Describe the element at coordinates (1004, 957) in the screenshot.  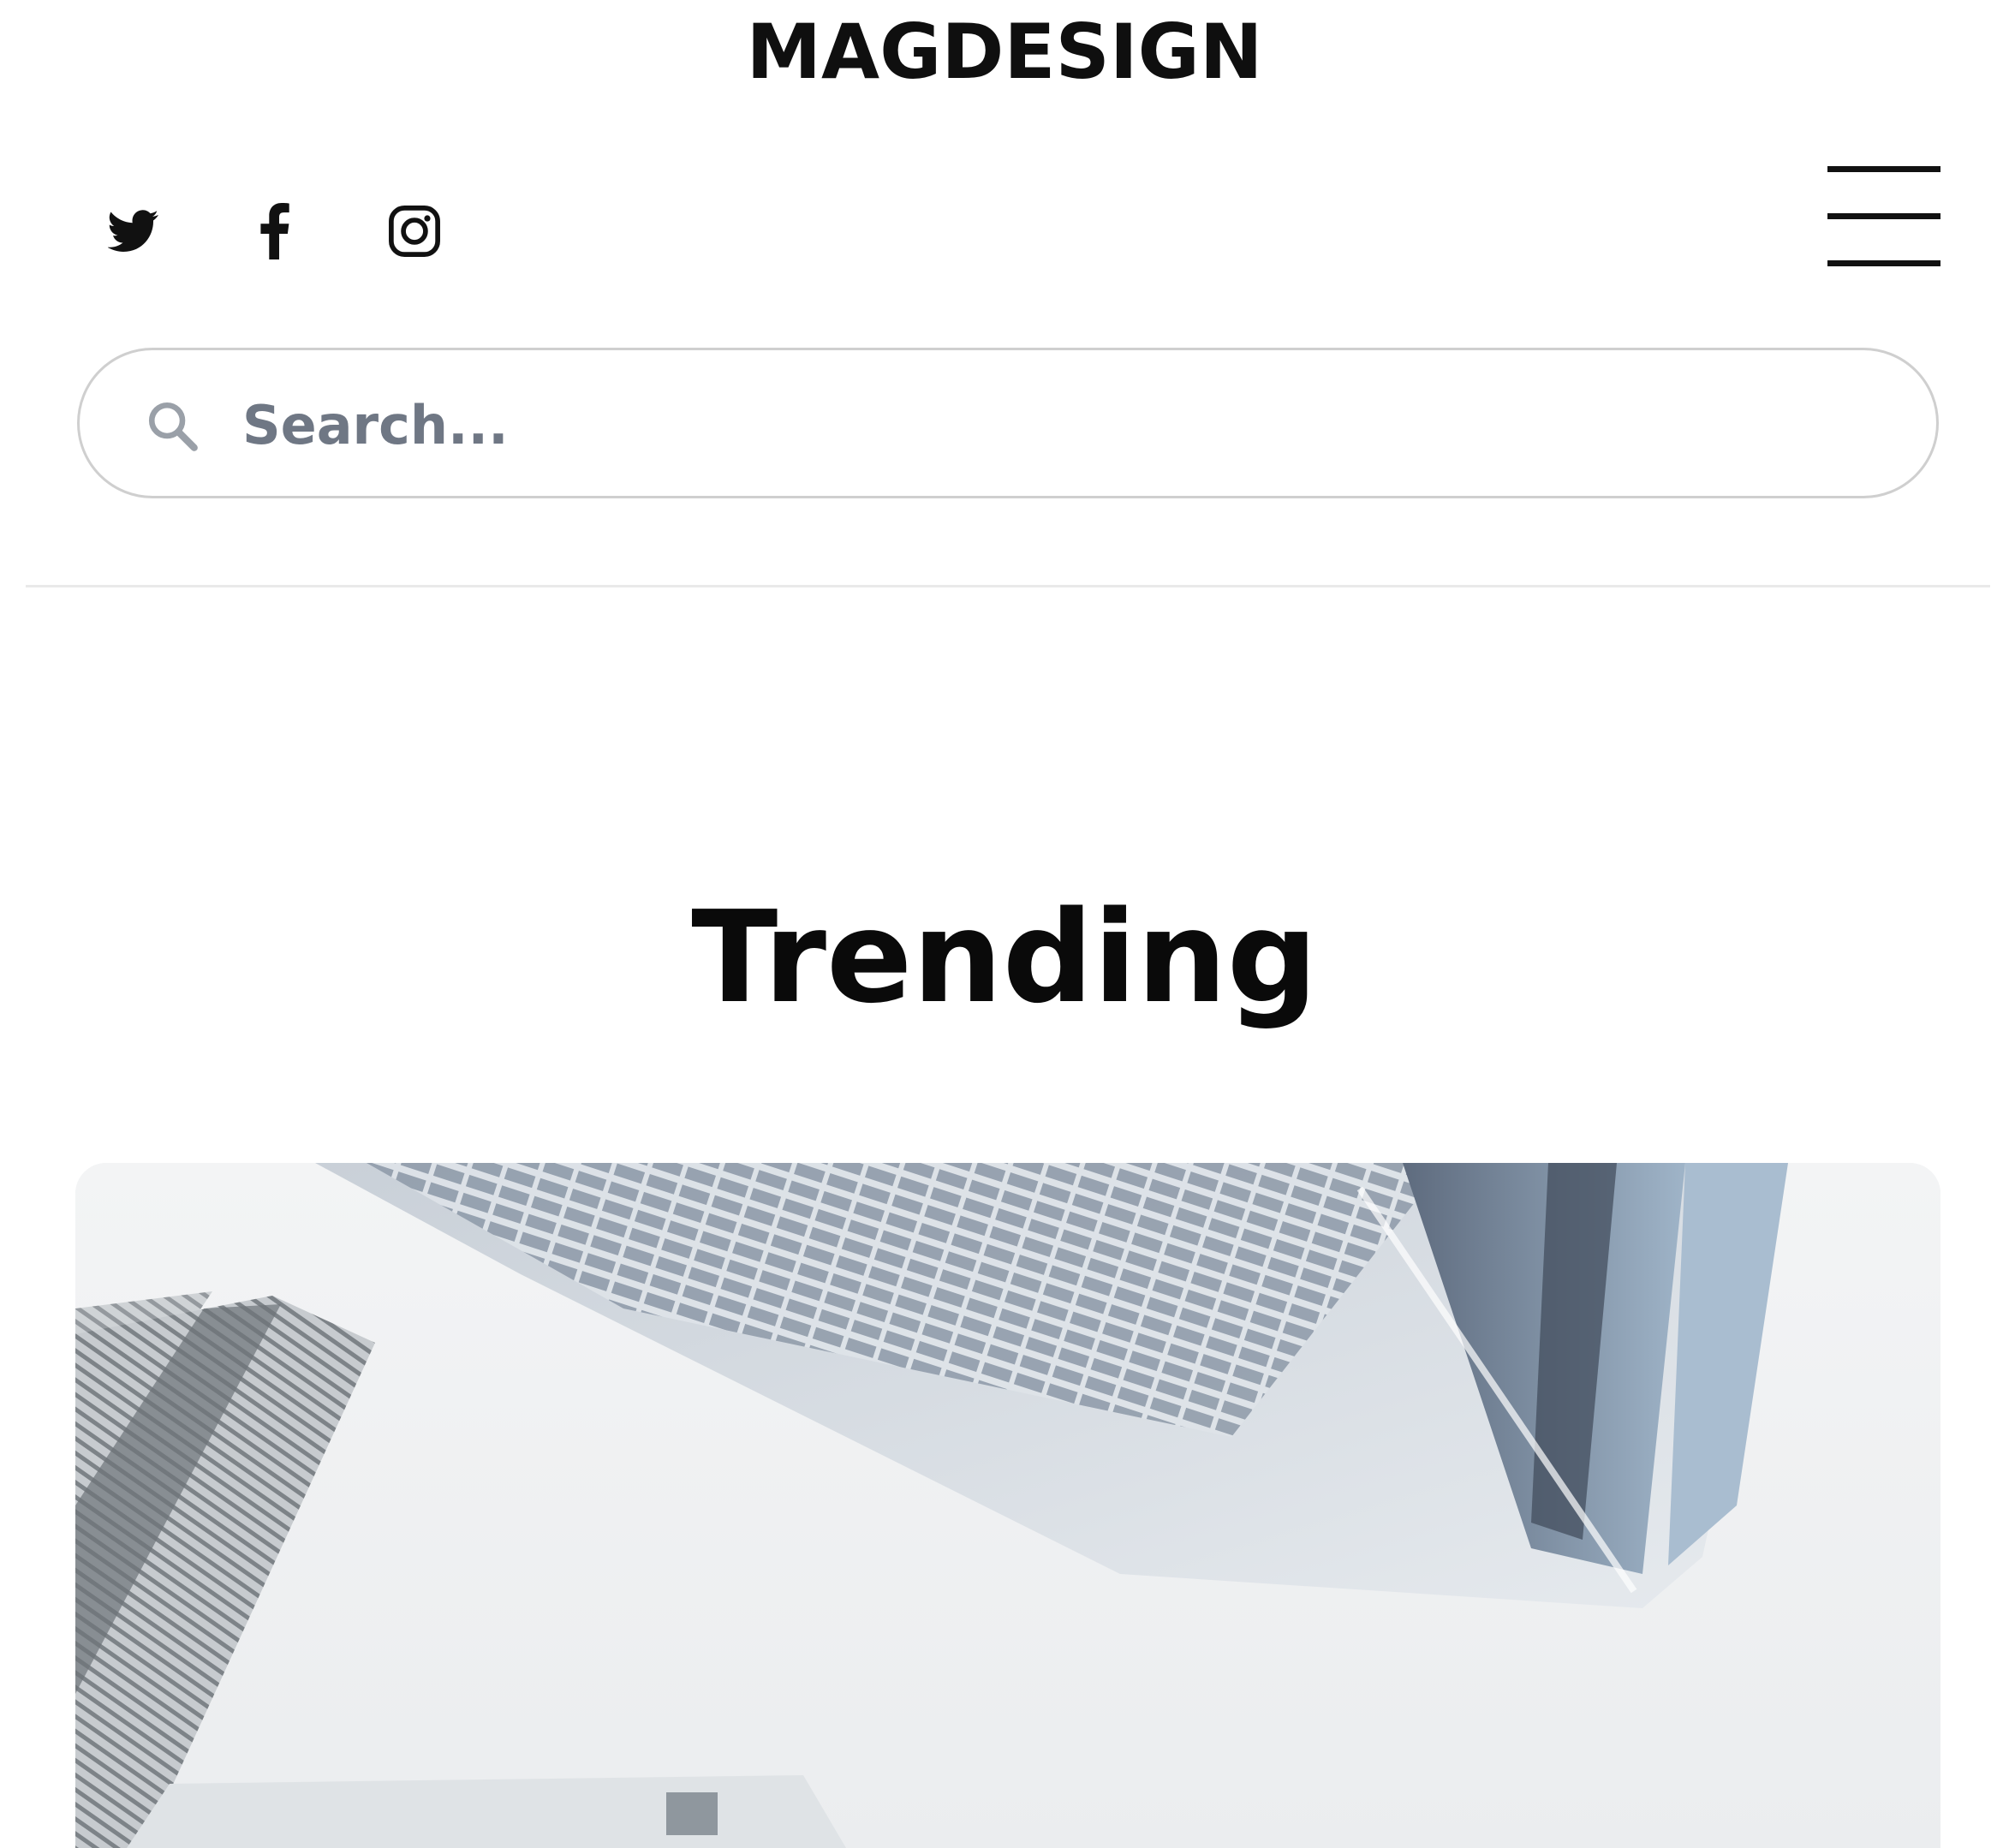
I see `section-title: Trending` at that location.